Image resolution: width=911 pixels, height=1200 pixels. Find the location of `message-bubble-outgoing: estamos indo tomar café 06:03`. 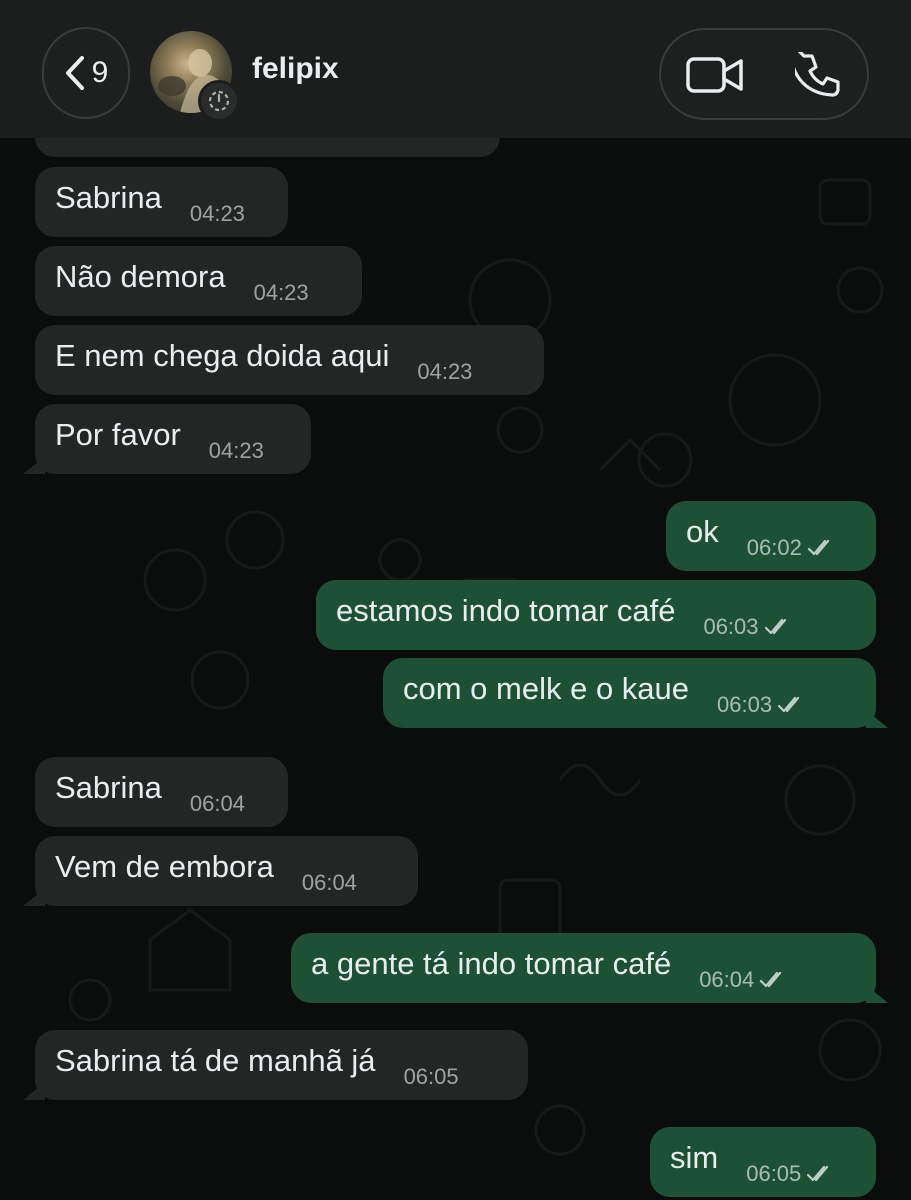

message-bubble-outgoing: estamos indo tomar café 06:03 is located at coordinates (596, 615).